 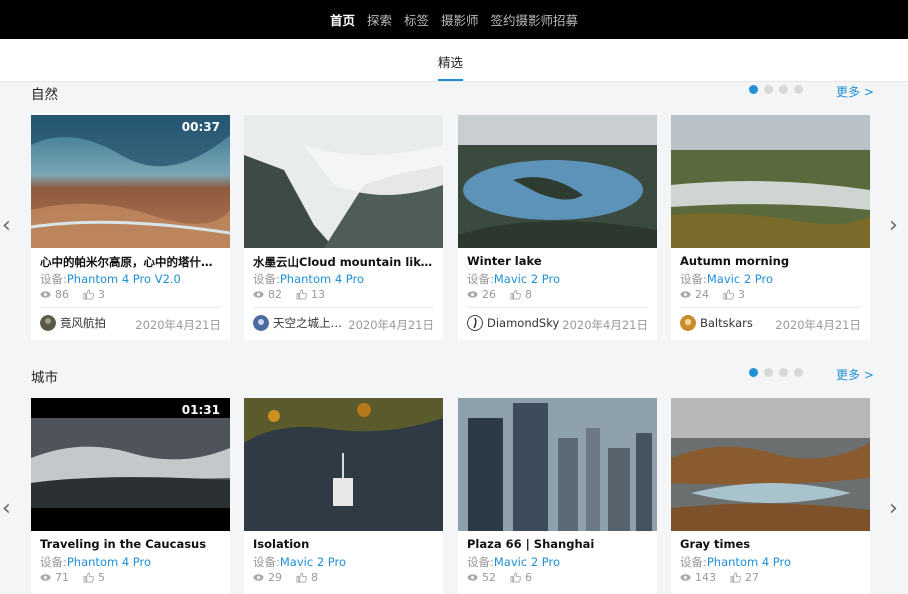 What do you see at coordinates (101, 294) in the screenshot?
I see `like-count: 3` at bounding box center [101, 294].